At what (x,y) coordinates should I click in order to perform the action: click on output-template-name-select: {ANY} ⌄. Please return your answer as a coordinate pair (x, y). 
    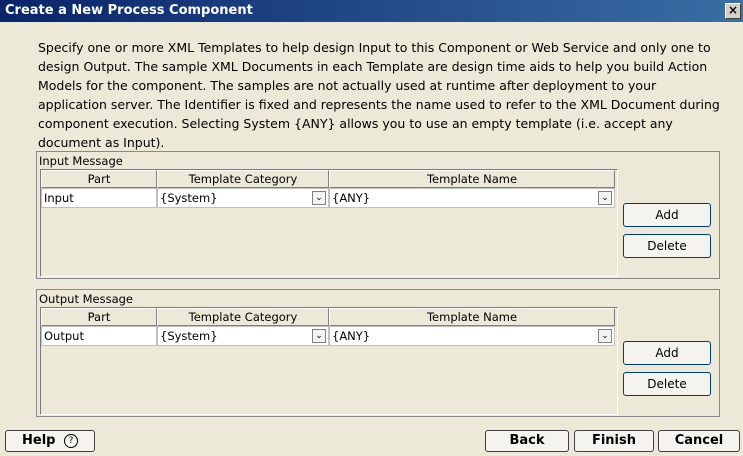
    Looking at the image, I should click on (472, 336).